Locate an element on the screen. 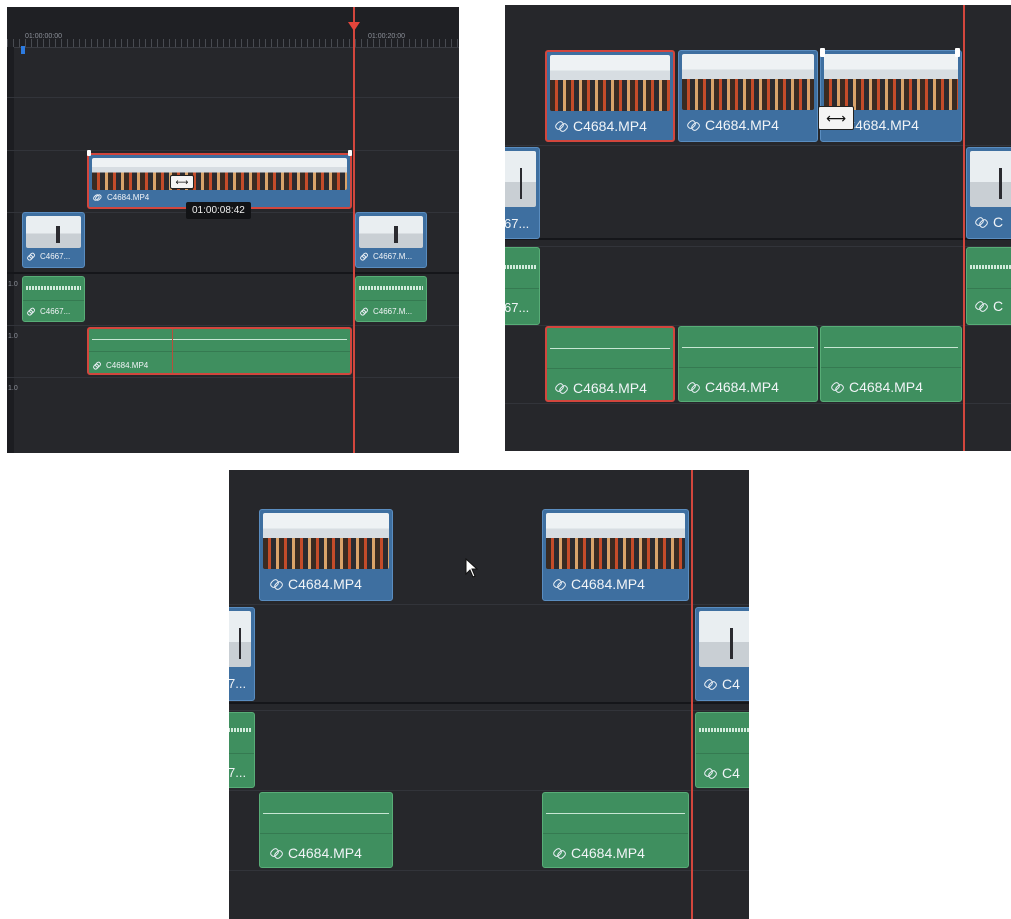 The image size is (1011, 919). playhead-marker-icon is located at coordinates (354, 26).